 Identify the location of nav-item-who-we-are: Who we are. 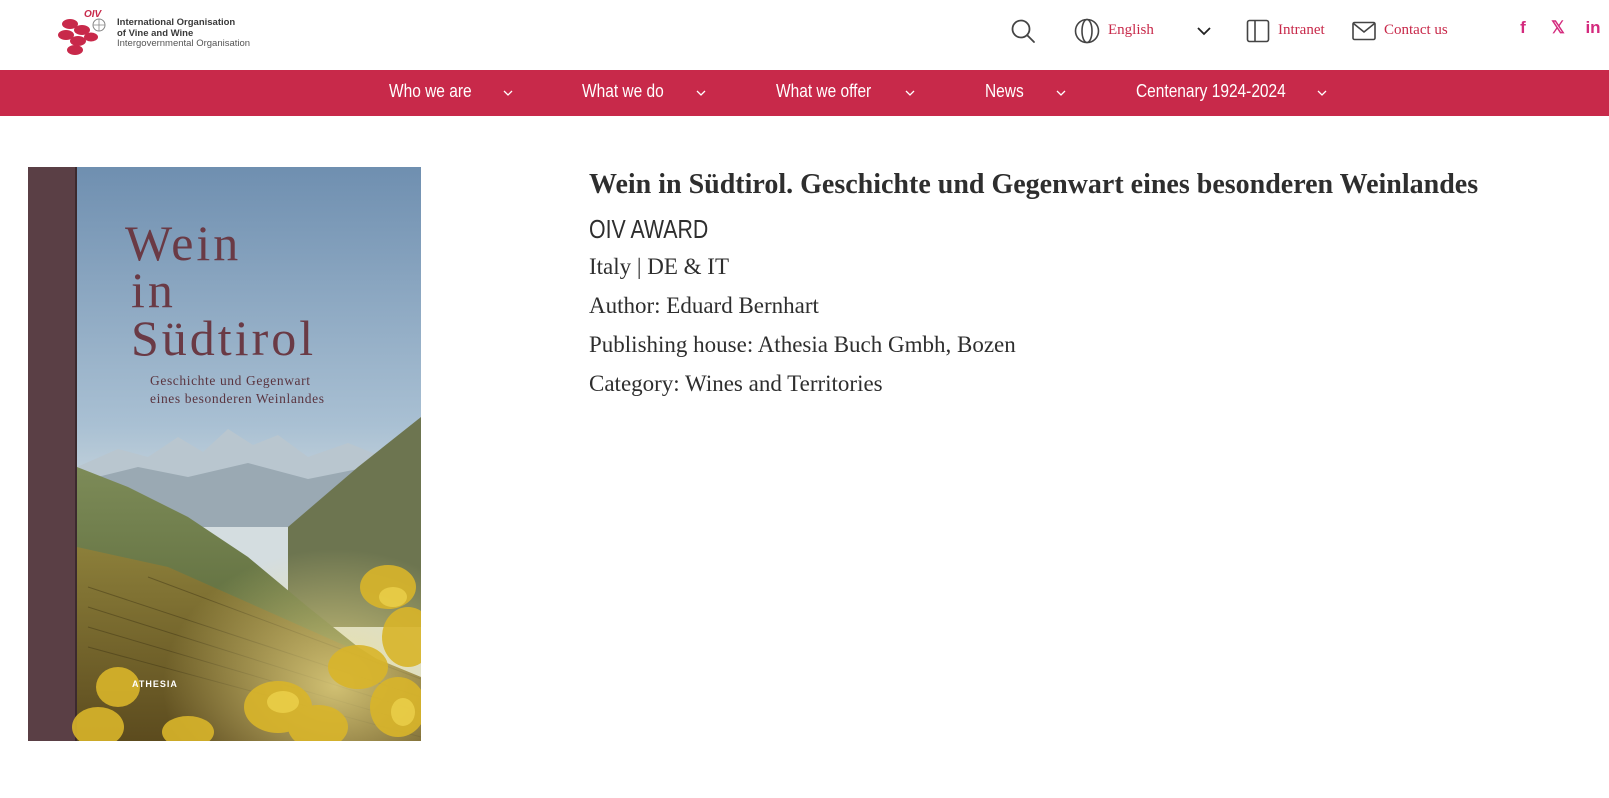
(454, 93).